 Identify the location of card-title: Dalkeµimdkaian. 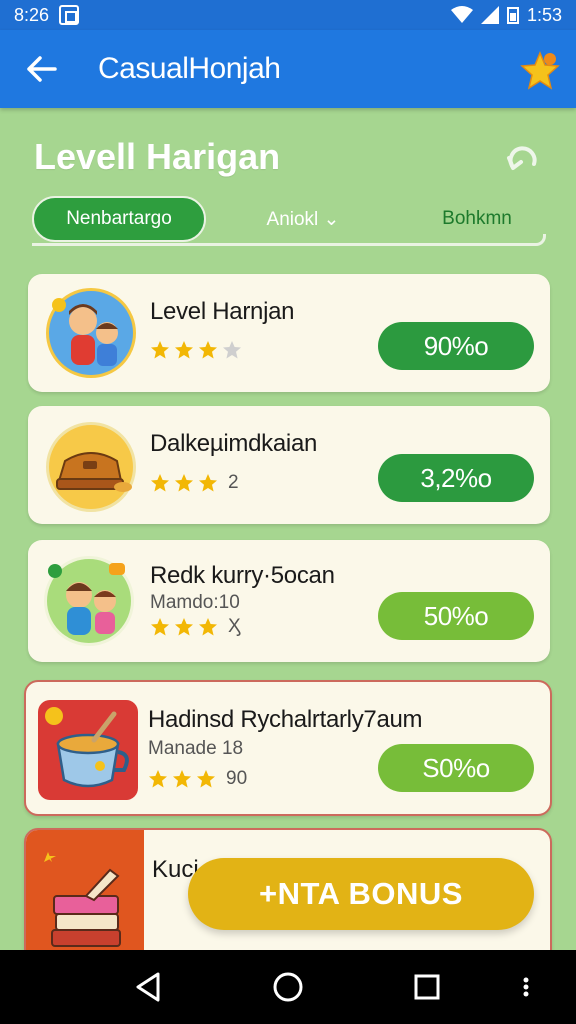
(234, 443).